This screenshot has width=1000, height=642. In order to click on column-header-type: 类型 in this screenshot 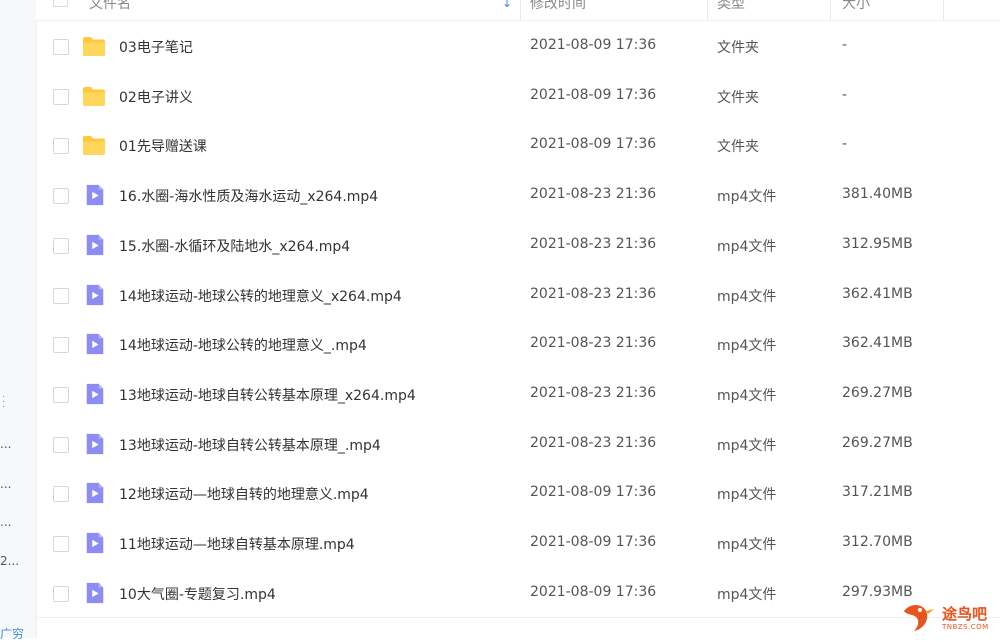, I will do `click(731, 6)`.